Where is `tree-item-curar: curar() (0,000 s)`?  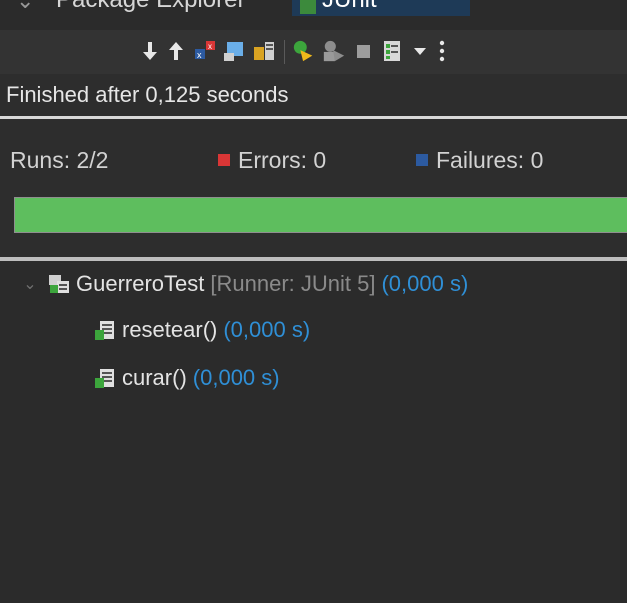 tree-item-curar: curar() (0,000 s) is located at coordinates (187, 378).